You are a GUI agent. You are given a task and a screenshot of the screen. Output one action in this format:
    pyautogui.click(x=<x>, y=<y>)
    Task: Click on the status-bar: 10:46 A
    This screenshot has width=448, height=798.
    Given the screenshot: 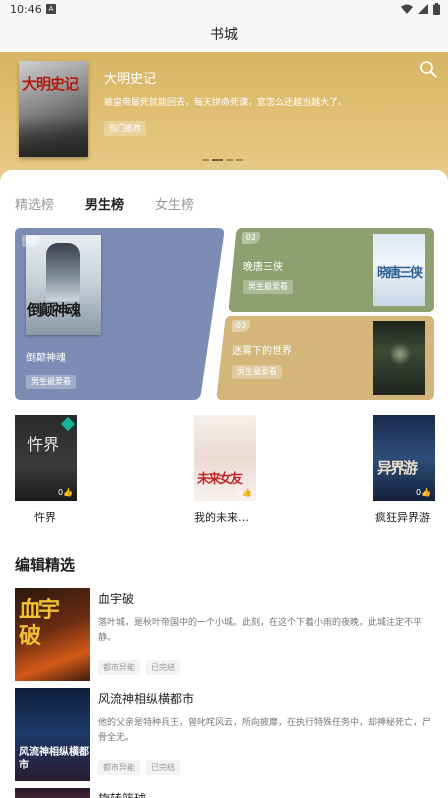 What is the action you would take?
    pyautogui.click(x=224, y=10)
    